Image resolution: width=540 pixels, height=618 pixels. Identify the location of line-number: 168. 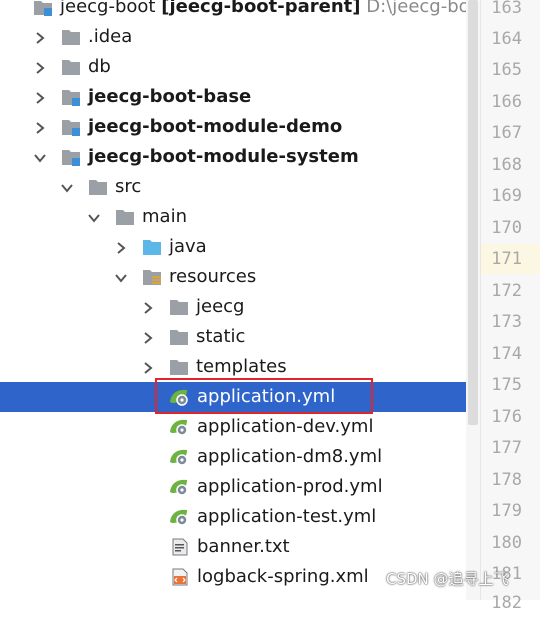
(506, 165).